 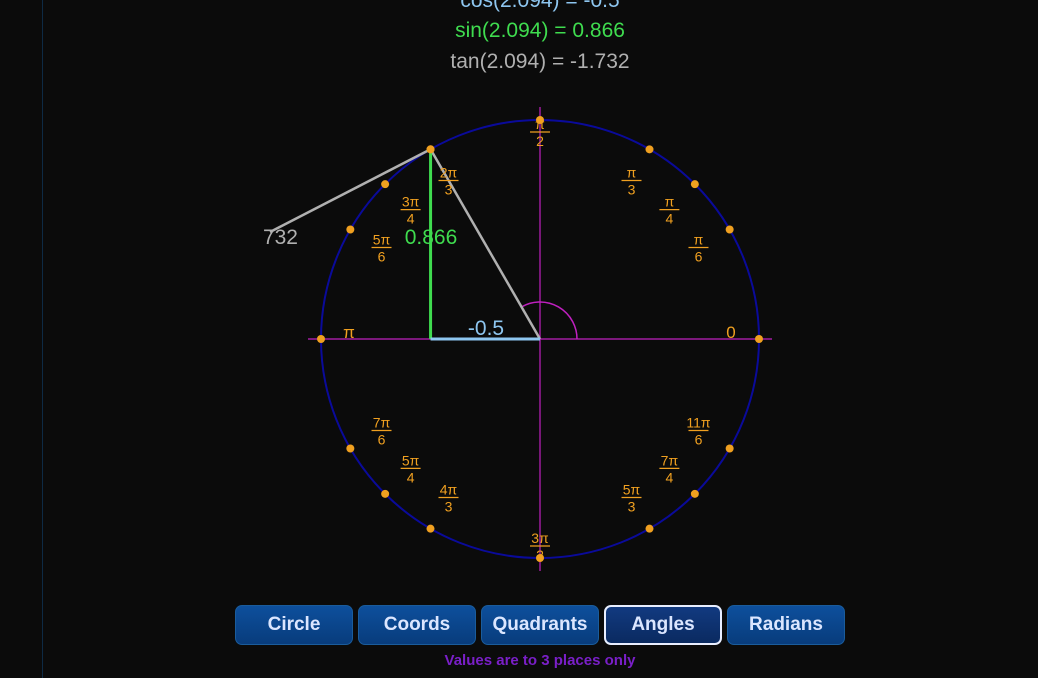 What do you see at coordinates (349, 332) in the screenshot?
I see `pi-label: π` at bounding box center [349, 332].